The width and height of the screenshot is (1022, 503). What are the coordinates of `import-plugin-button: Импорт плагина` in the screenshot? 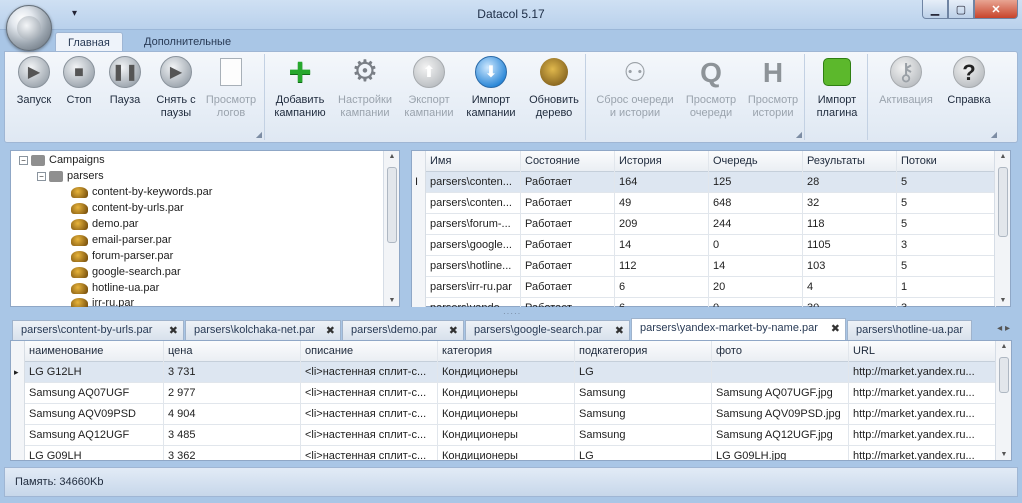 It's located at (837, 88).